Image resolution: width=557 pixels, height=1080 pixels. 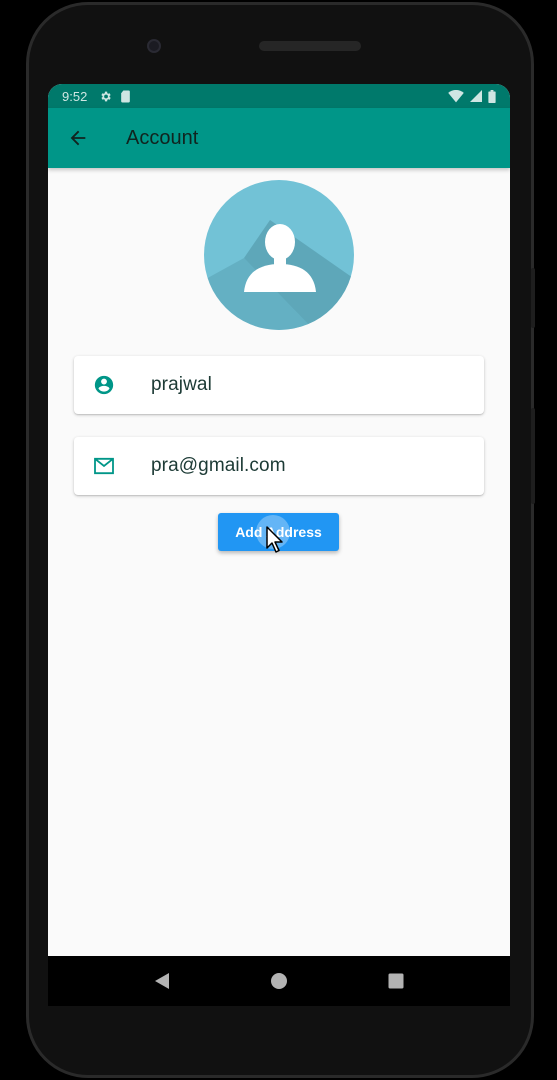 What do you see at coordinates (456, 95) in the screenshot?
I see `wifi-icon` at bounding box center [456, 95].